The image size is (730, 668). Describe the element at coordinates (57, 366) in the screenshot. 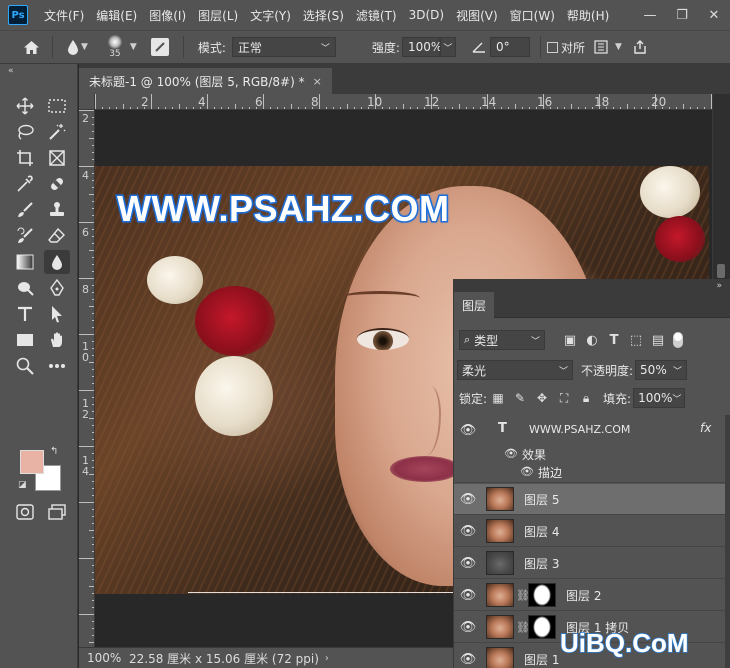

I see `more-tools-icon` at that location.